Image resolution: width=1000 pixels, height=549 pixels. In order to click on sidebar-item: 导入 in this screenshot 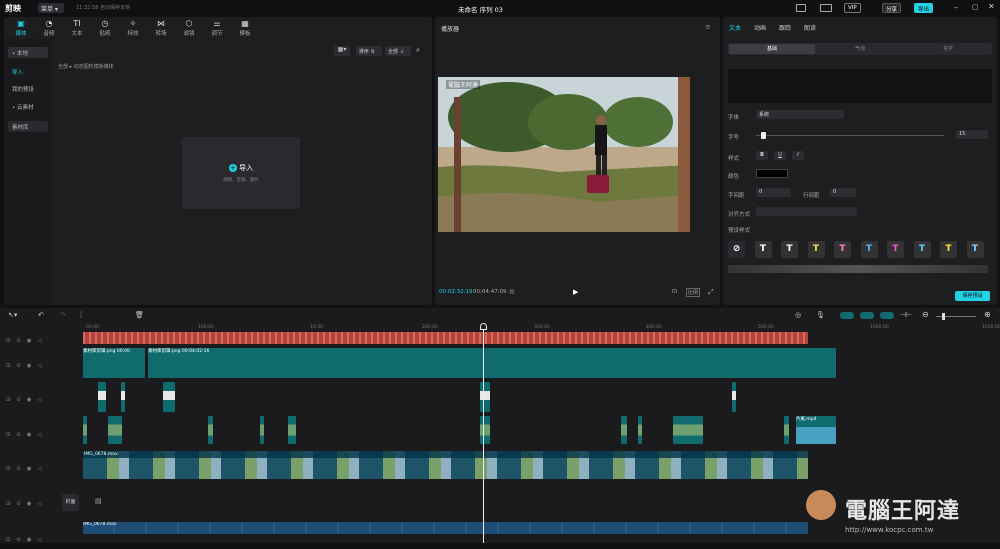, I will do `click(28, 71)`.